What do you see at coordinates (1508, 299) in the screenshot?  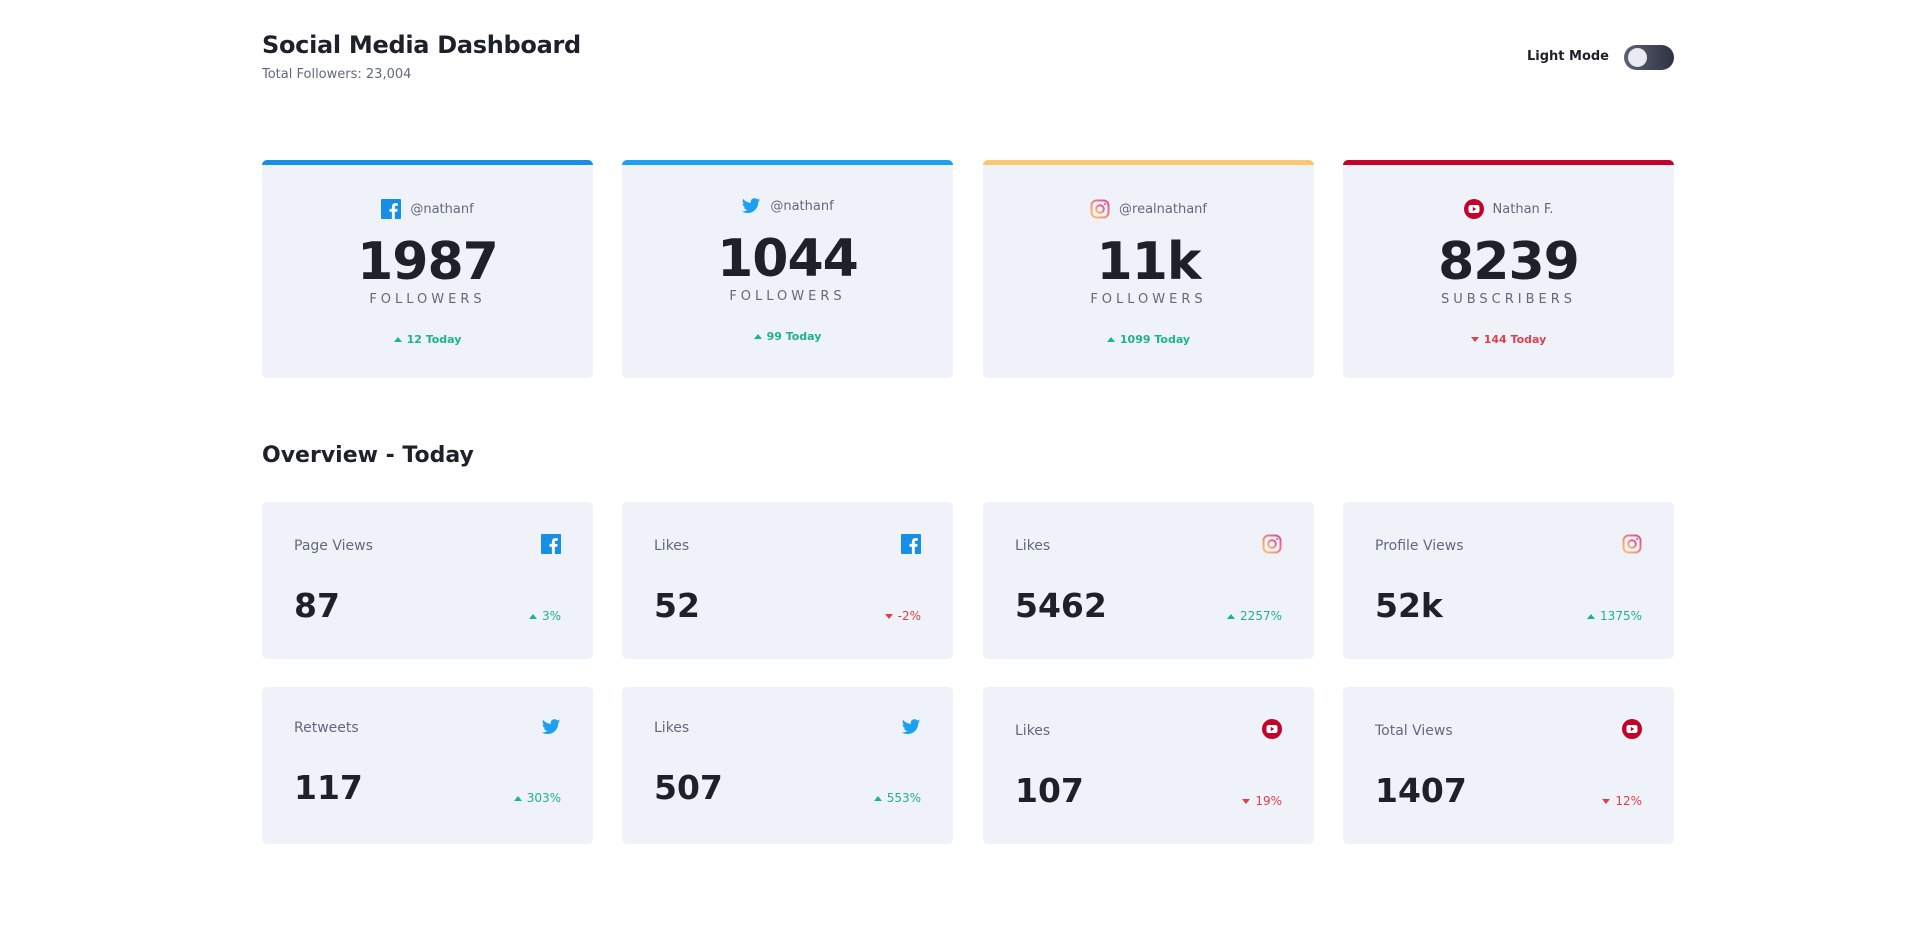 I see `follower-unit: SUBSCRIBERS` at bounding box center [1508, 299].